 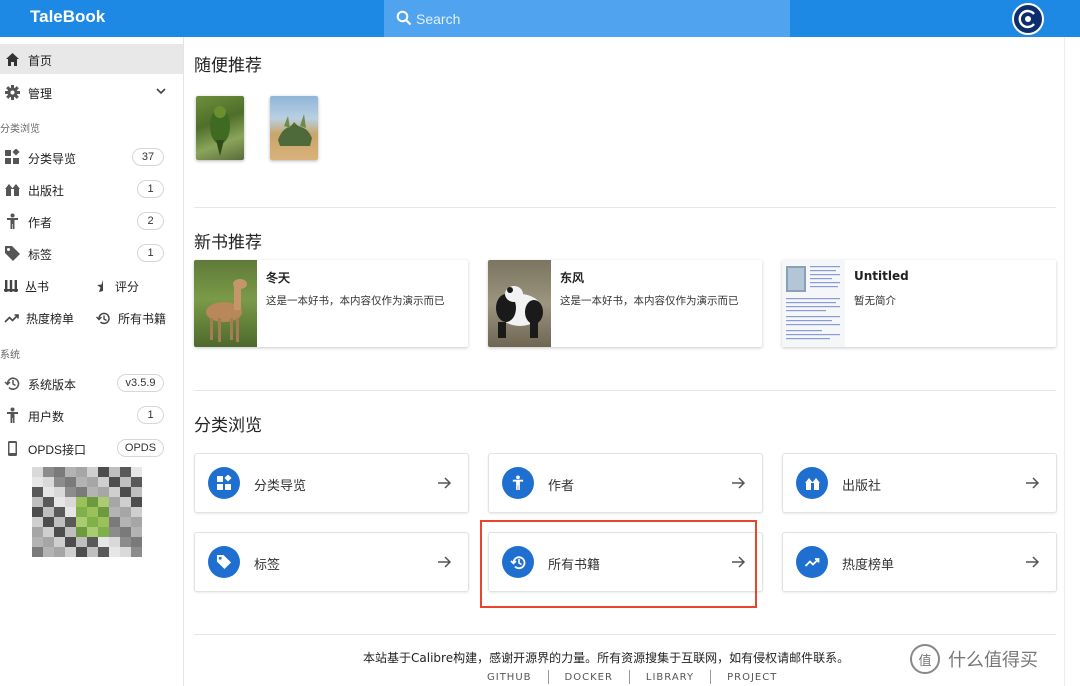 I want to click on publisher-house-icon, so click(x=812, y=483).